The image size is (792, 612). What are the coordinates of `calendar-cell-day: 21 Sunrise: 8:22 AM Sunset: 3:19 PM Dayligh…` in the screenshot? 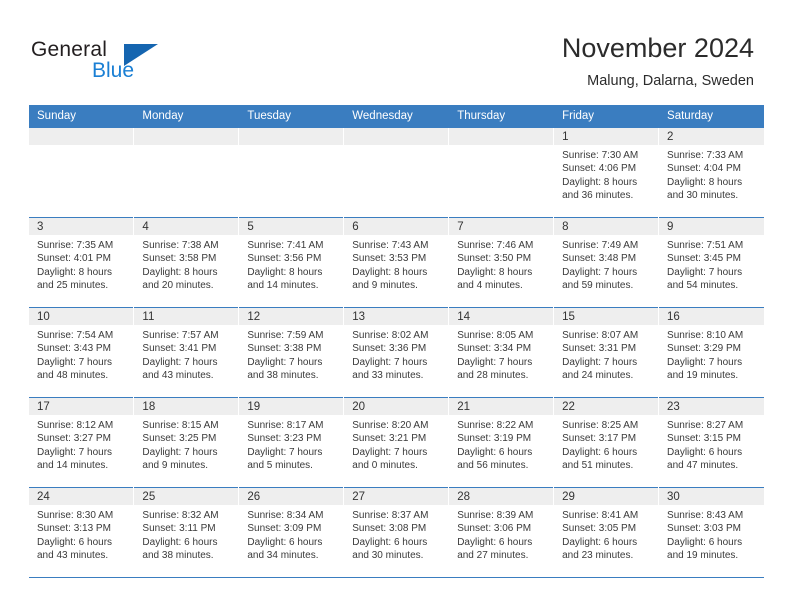 It's located at (501, 442).